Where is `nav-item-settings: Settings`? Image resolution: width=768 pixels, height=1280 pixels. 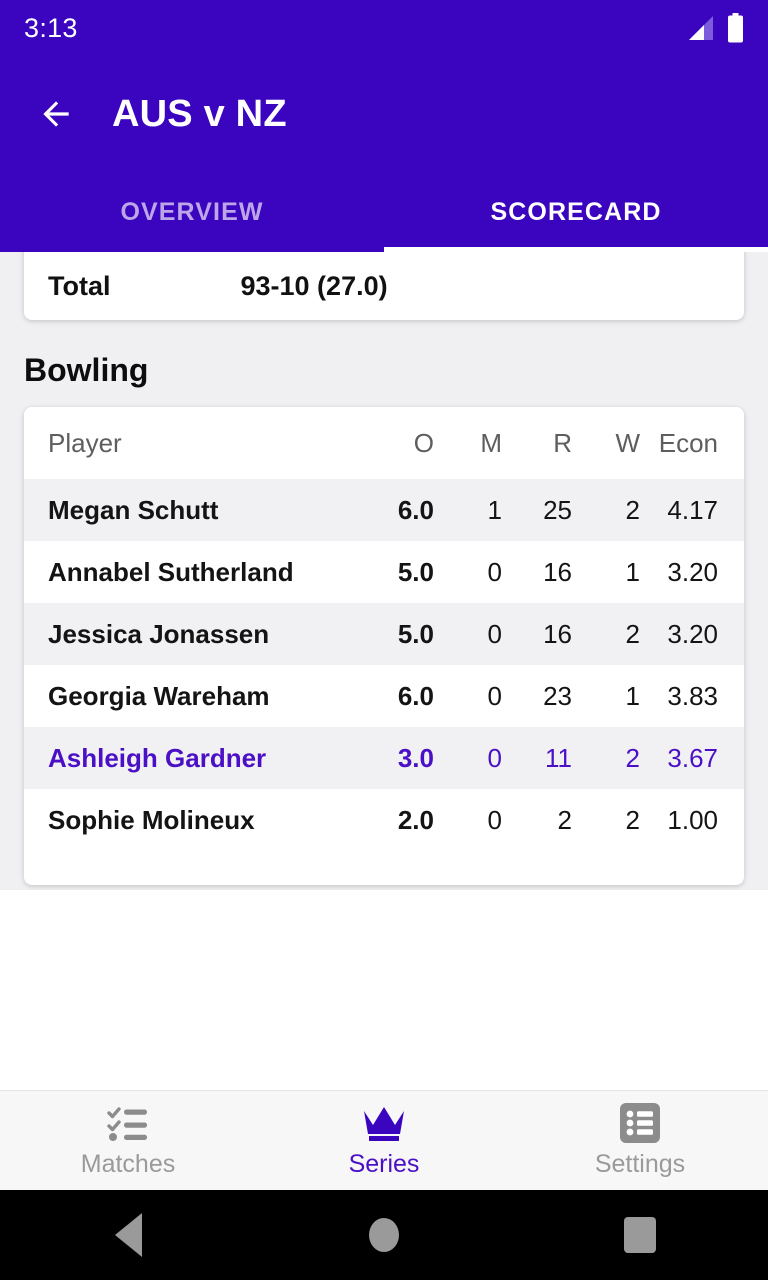 nav-item-settings: Settings is located at coordinates (640, 1140).